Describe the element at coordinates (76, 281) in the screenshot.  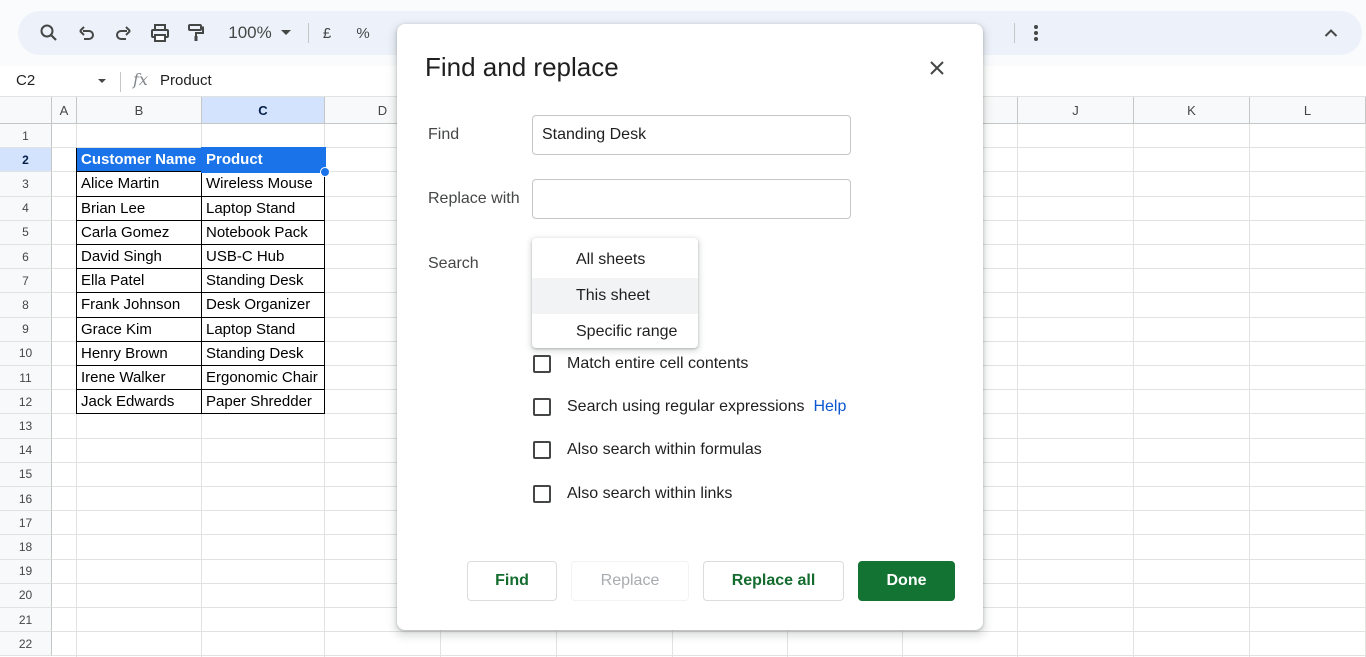
I see `table-border` at that location.